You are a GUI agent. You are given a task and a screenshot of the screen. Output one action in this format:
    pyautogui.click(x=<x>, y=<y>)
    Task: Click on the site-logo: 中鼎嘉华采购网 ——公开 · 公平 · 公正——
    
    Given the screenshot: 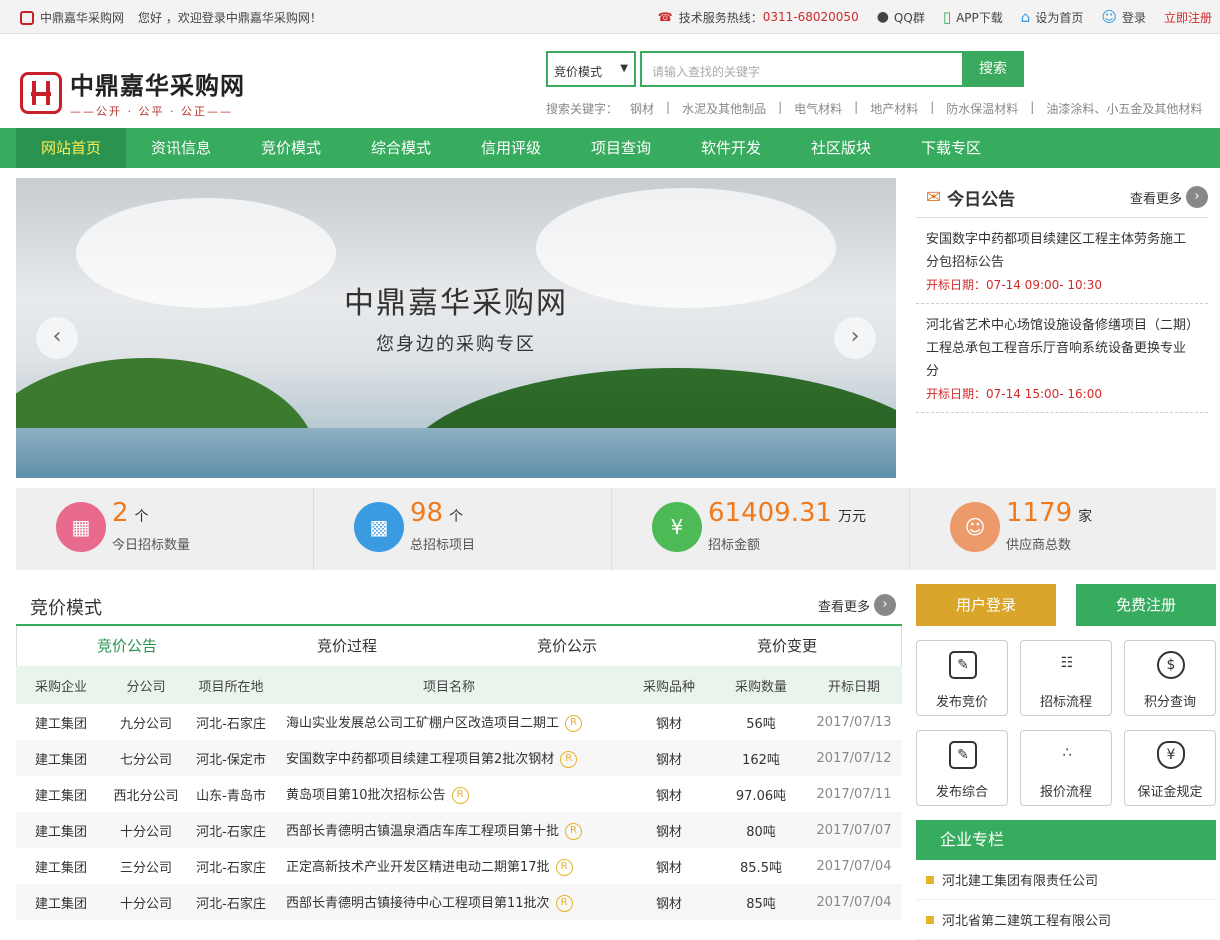 What is the action you would take?
    pyautogui.click(x=132, y=92)
    